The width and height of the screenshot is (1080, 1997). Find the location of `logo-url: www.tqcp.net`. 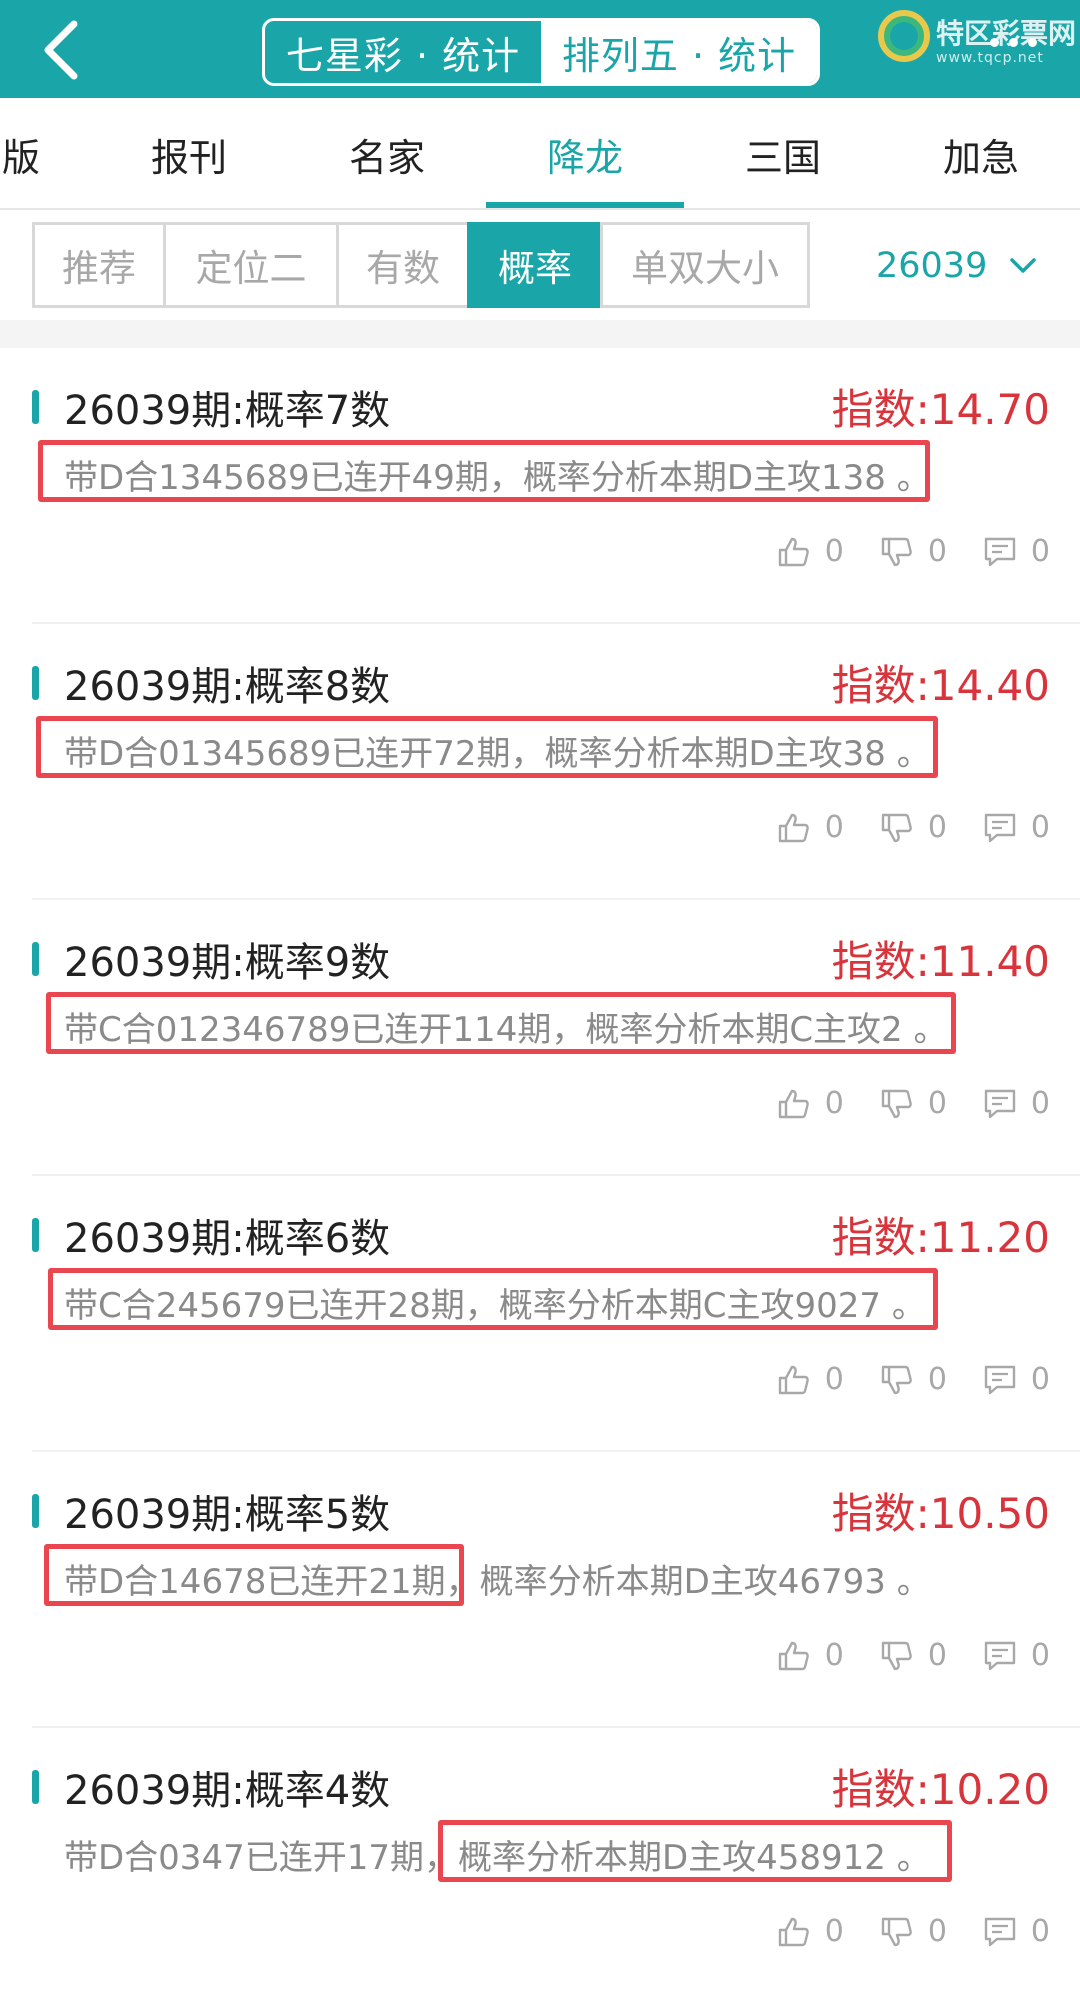

logo-url: www.tqcp.net is located at coordinates (990, 58).